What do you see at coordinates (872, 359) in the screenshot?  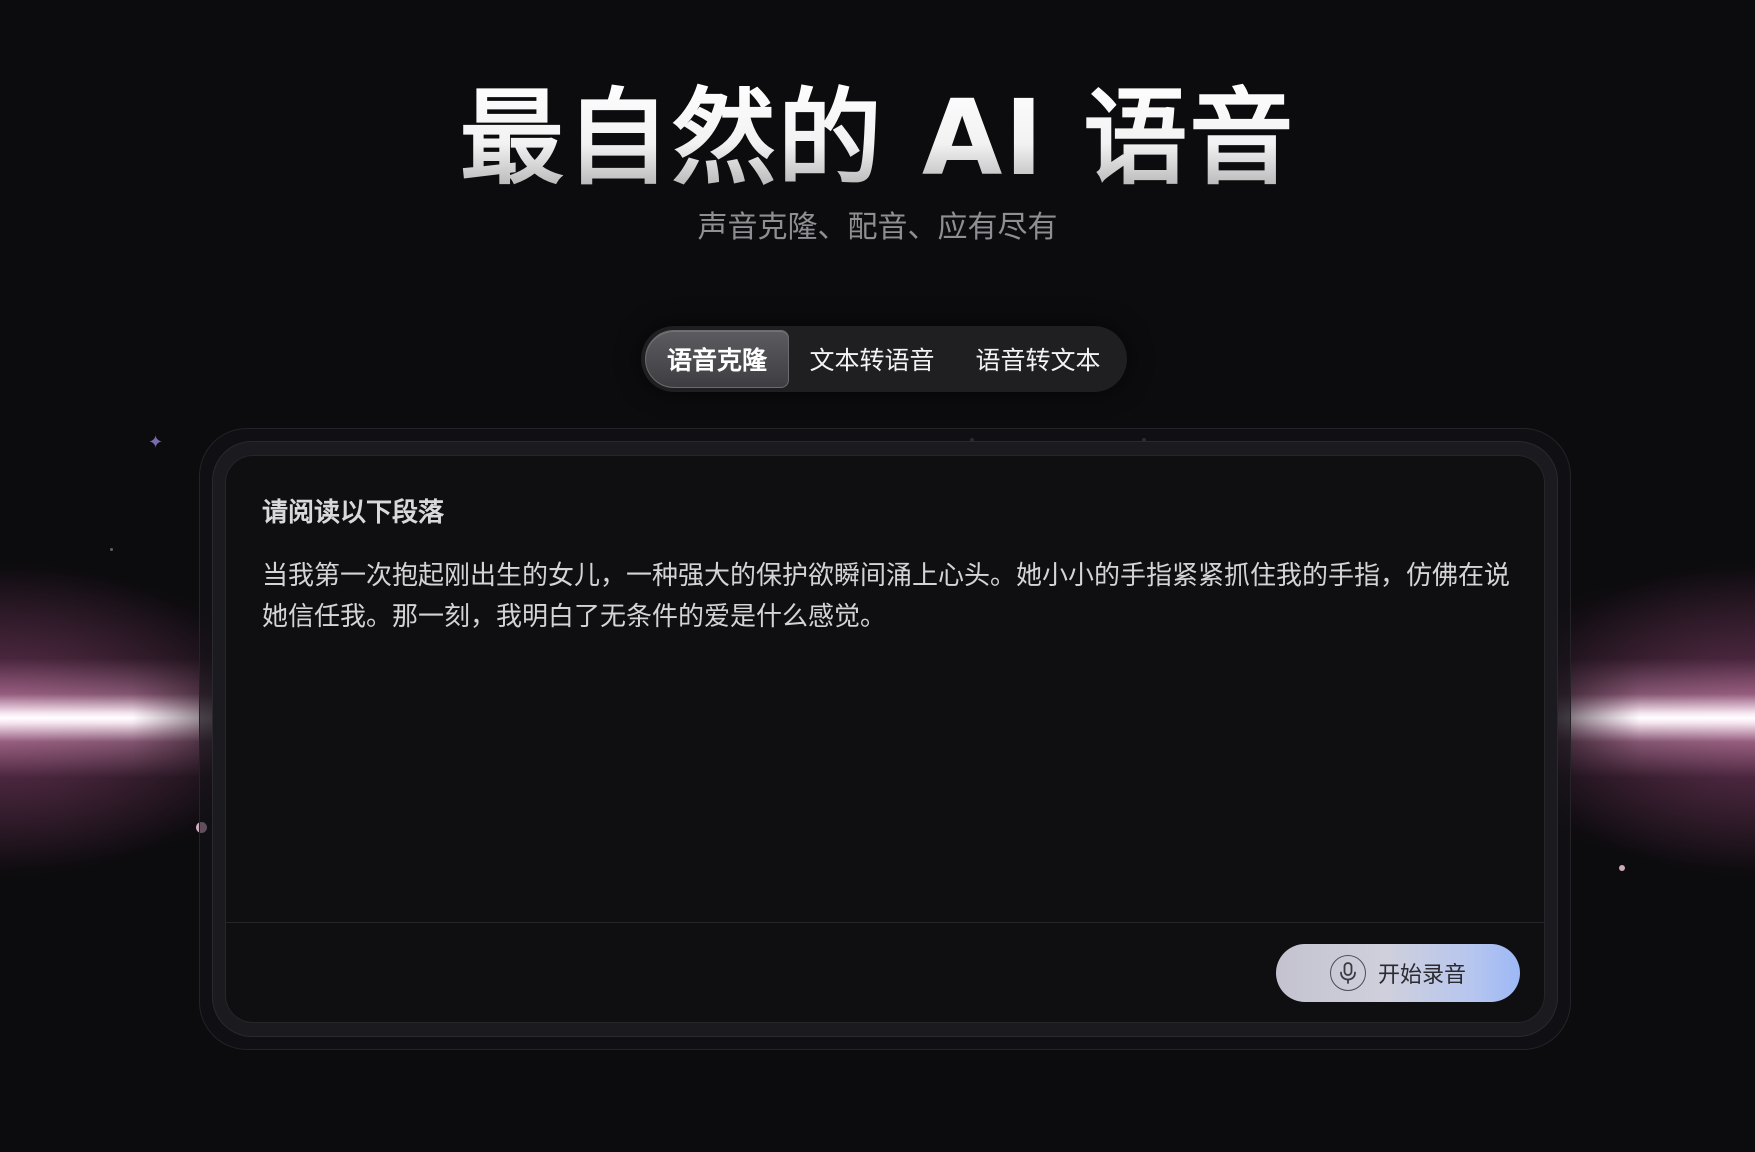 I see `tab-text-to-speech: 文本转语音` at bounding box center [872, 359].